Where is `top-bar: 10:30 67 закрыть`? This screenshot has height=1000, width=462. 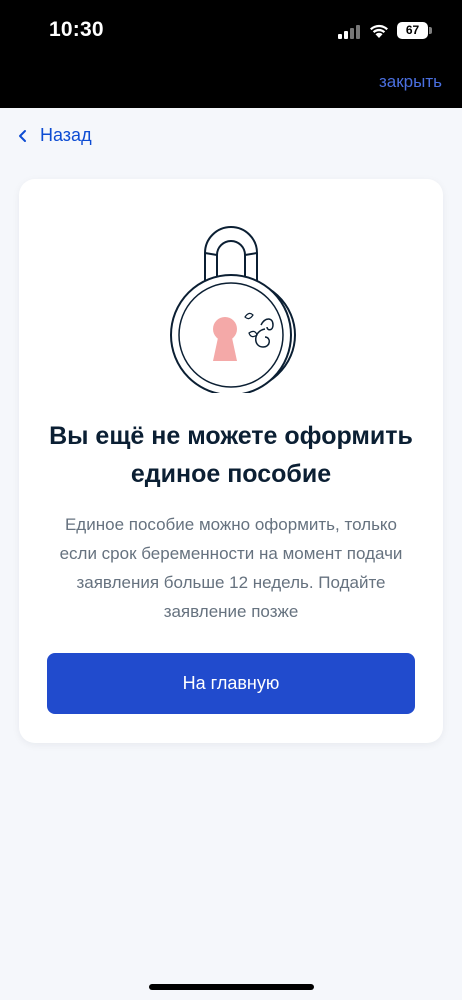
top-bar: 10:30 67 закрыть is located at coordinates (231, 54).